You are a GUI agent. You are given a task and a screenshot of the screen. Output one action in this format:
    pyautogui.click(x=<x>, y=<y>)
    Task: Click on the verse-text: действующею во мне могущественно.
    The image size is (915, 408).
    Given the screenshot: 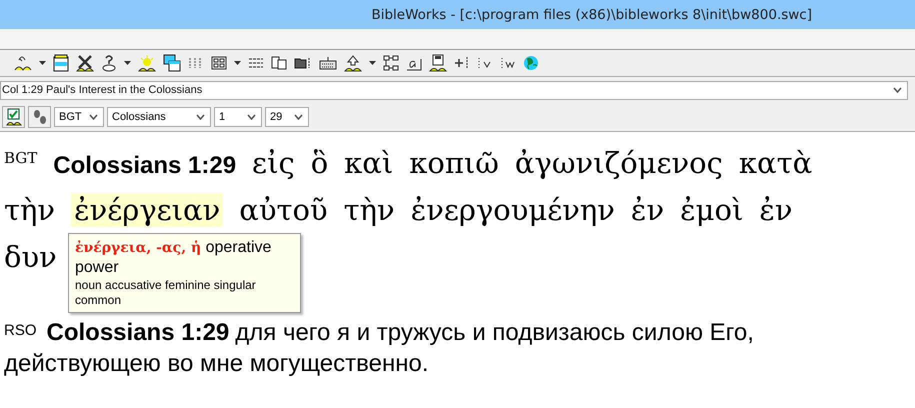 What is the action you would take?
    pyautogui.click(x=216, y=364)
    